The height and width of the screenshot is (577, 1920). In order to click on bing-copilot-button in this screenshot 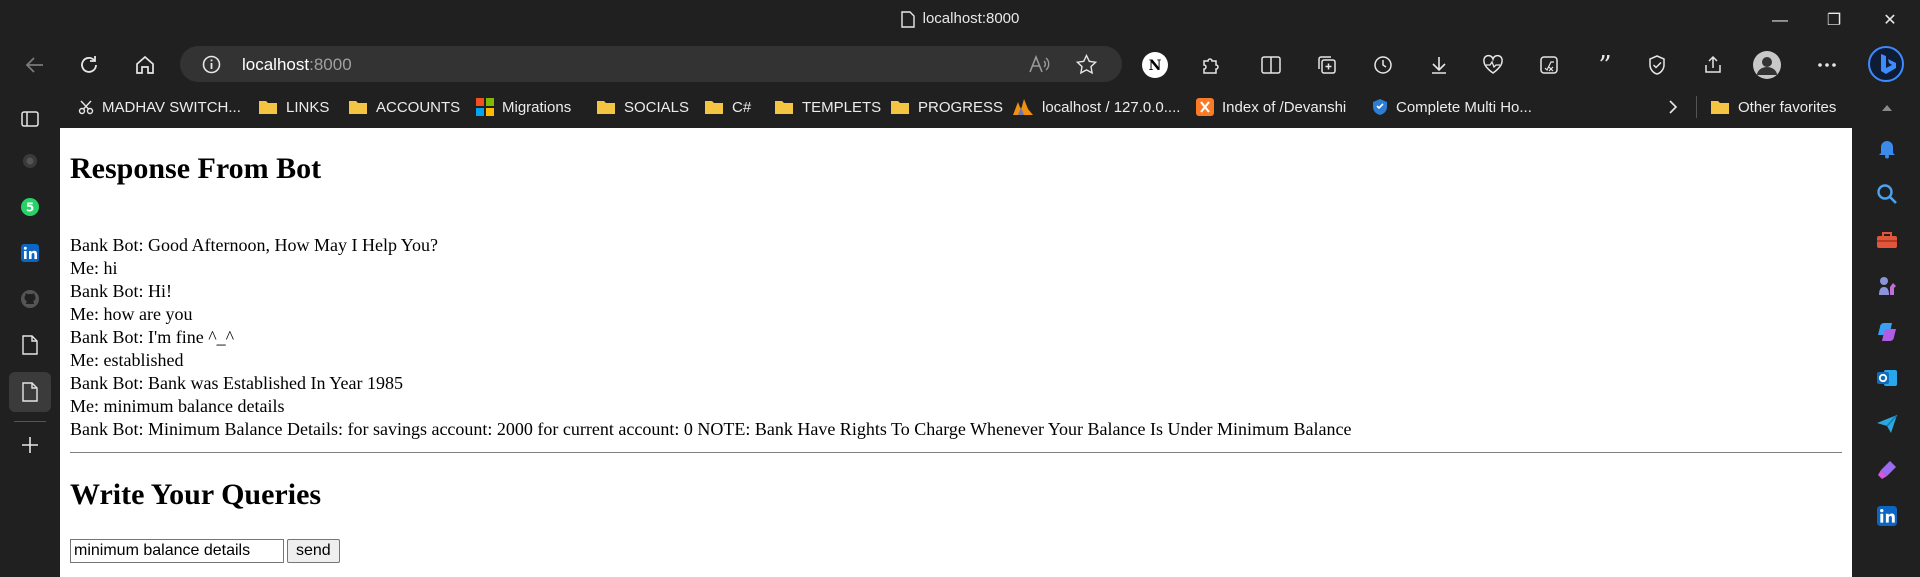, I will do `click(1886, 64)`.